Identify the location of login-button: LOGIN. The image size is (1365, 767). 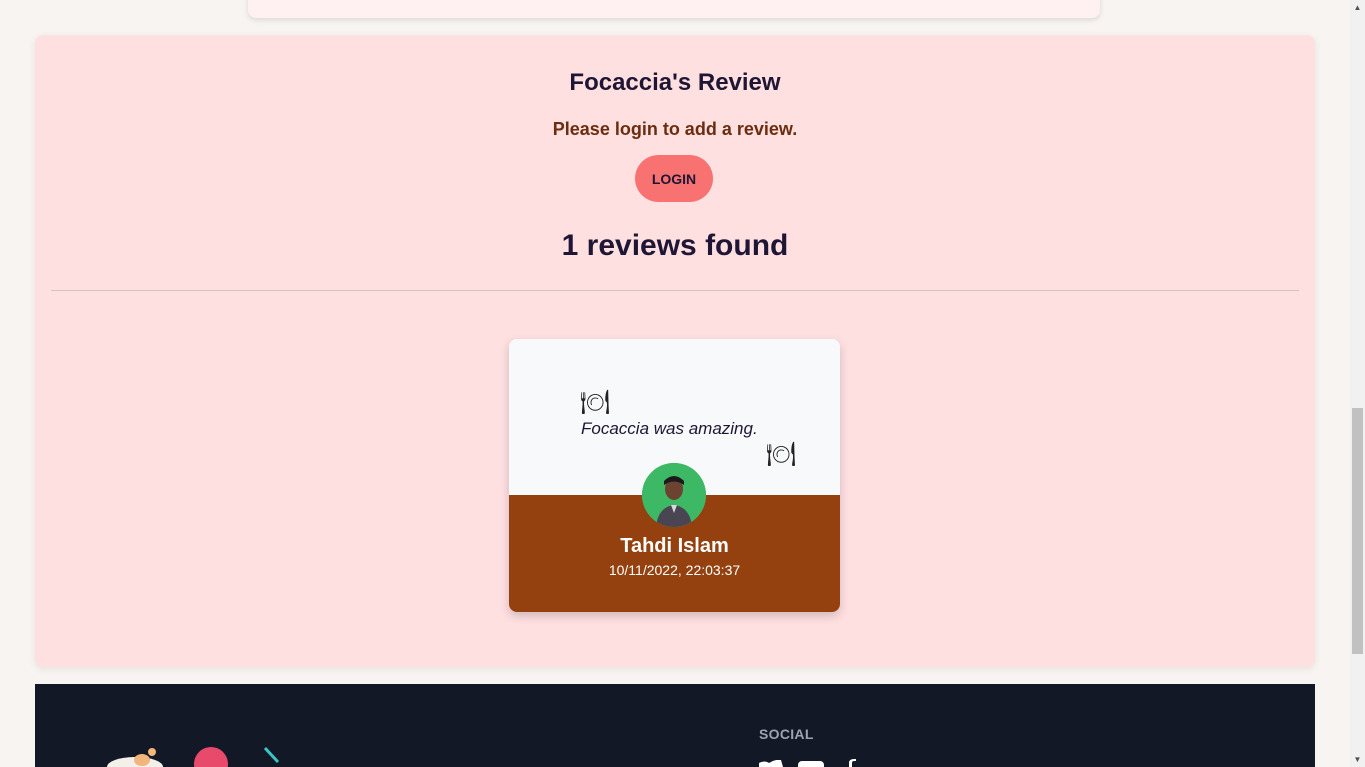
(674, 178).